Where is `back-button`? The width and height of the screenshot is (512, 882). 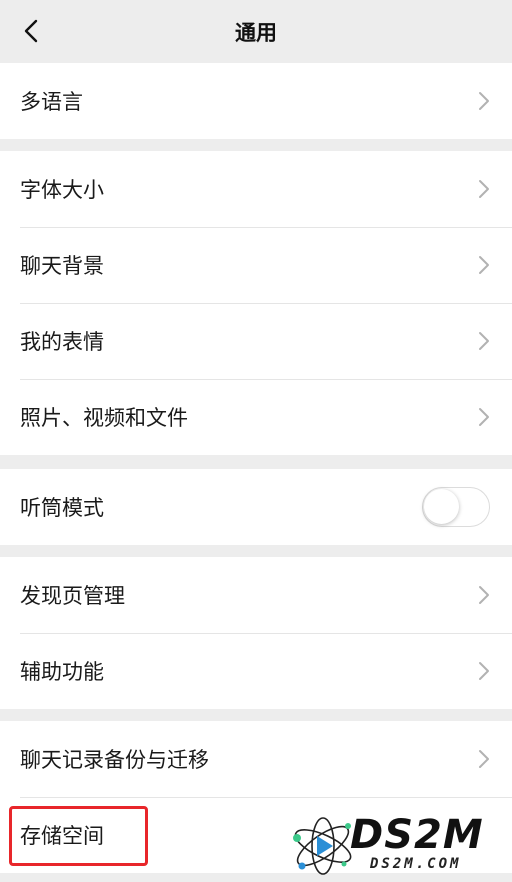
back-button is located at coordinates (31, 31).